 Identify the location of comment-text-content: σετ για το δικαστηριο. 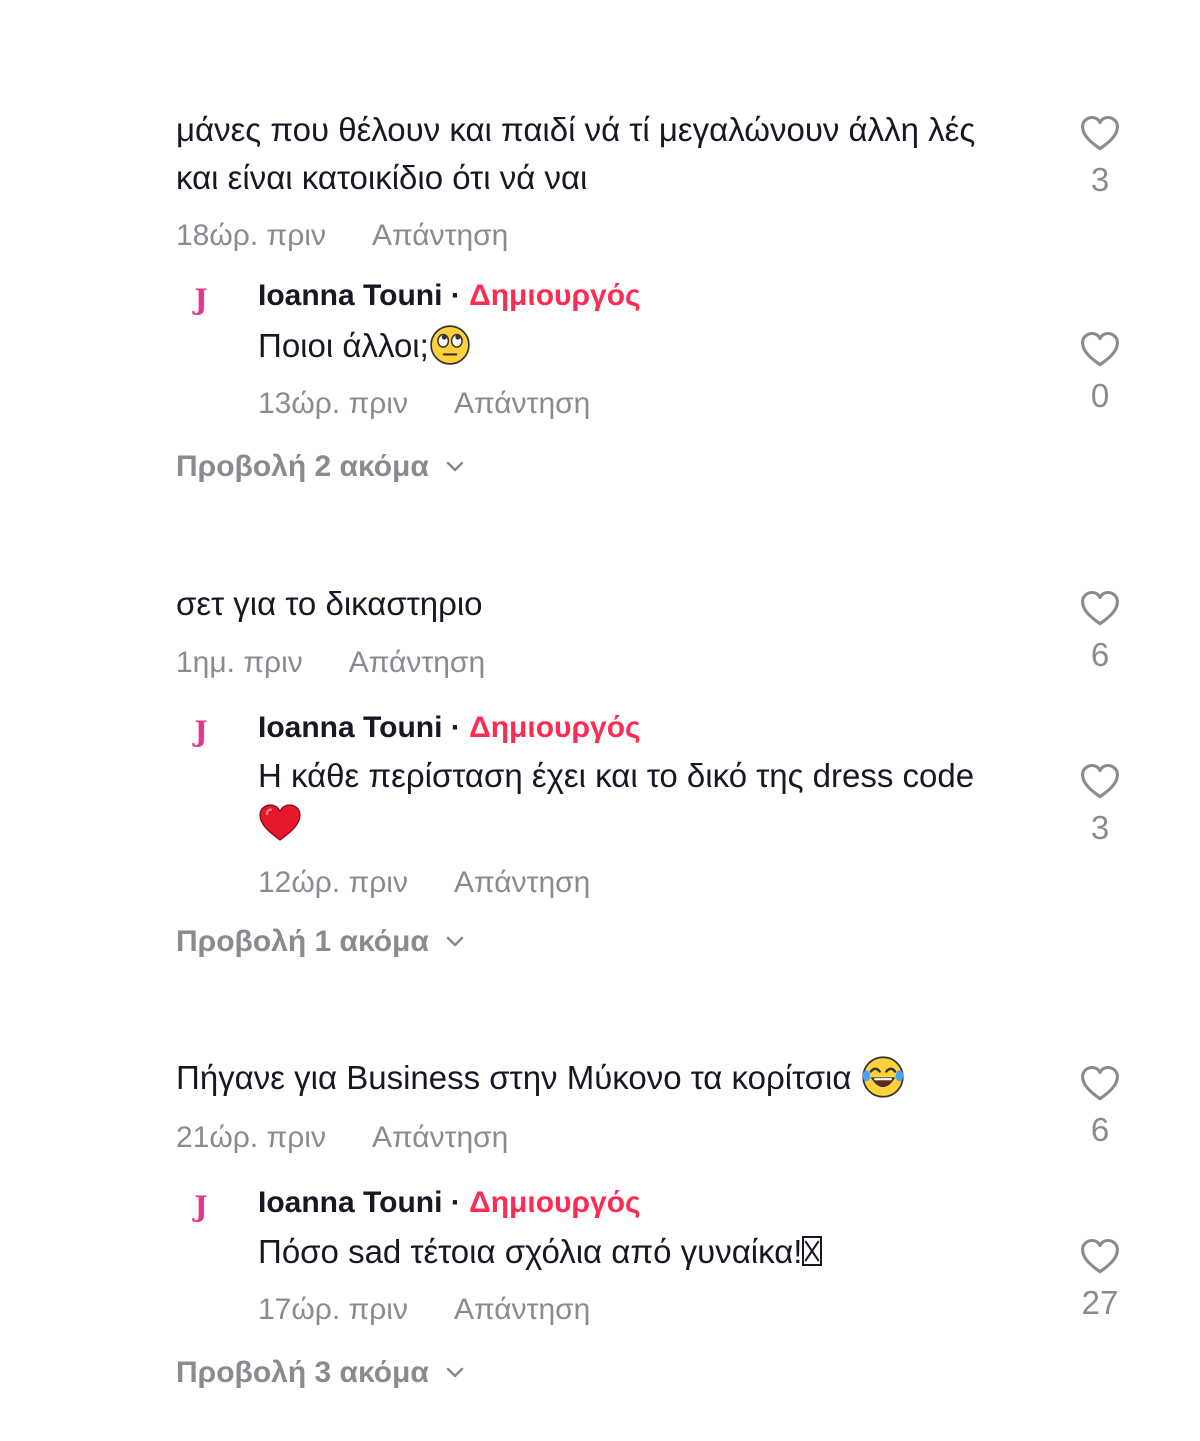
(329, 603).